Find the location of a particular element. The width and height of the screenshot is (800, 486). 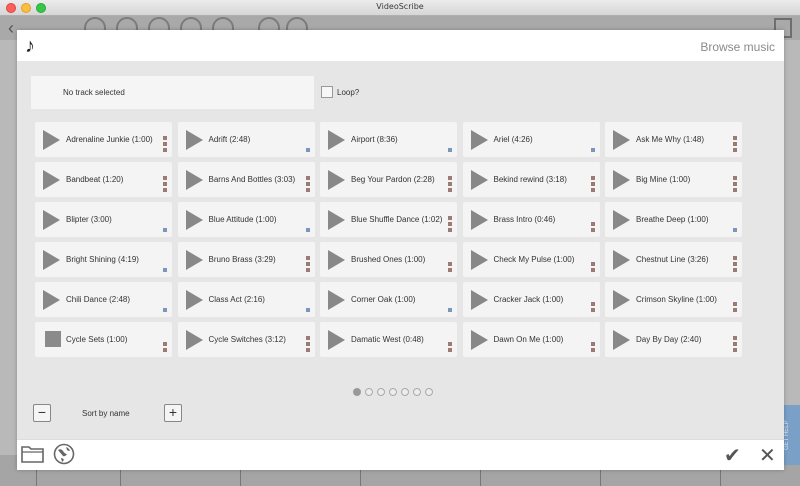

track-tile: Breathe Deep (1:00) is located at coordinates (673, 219).